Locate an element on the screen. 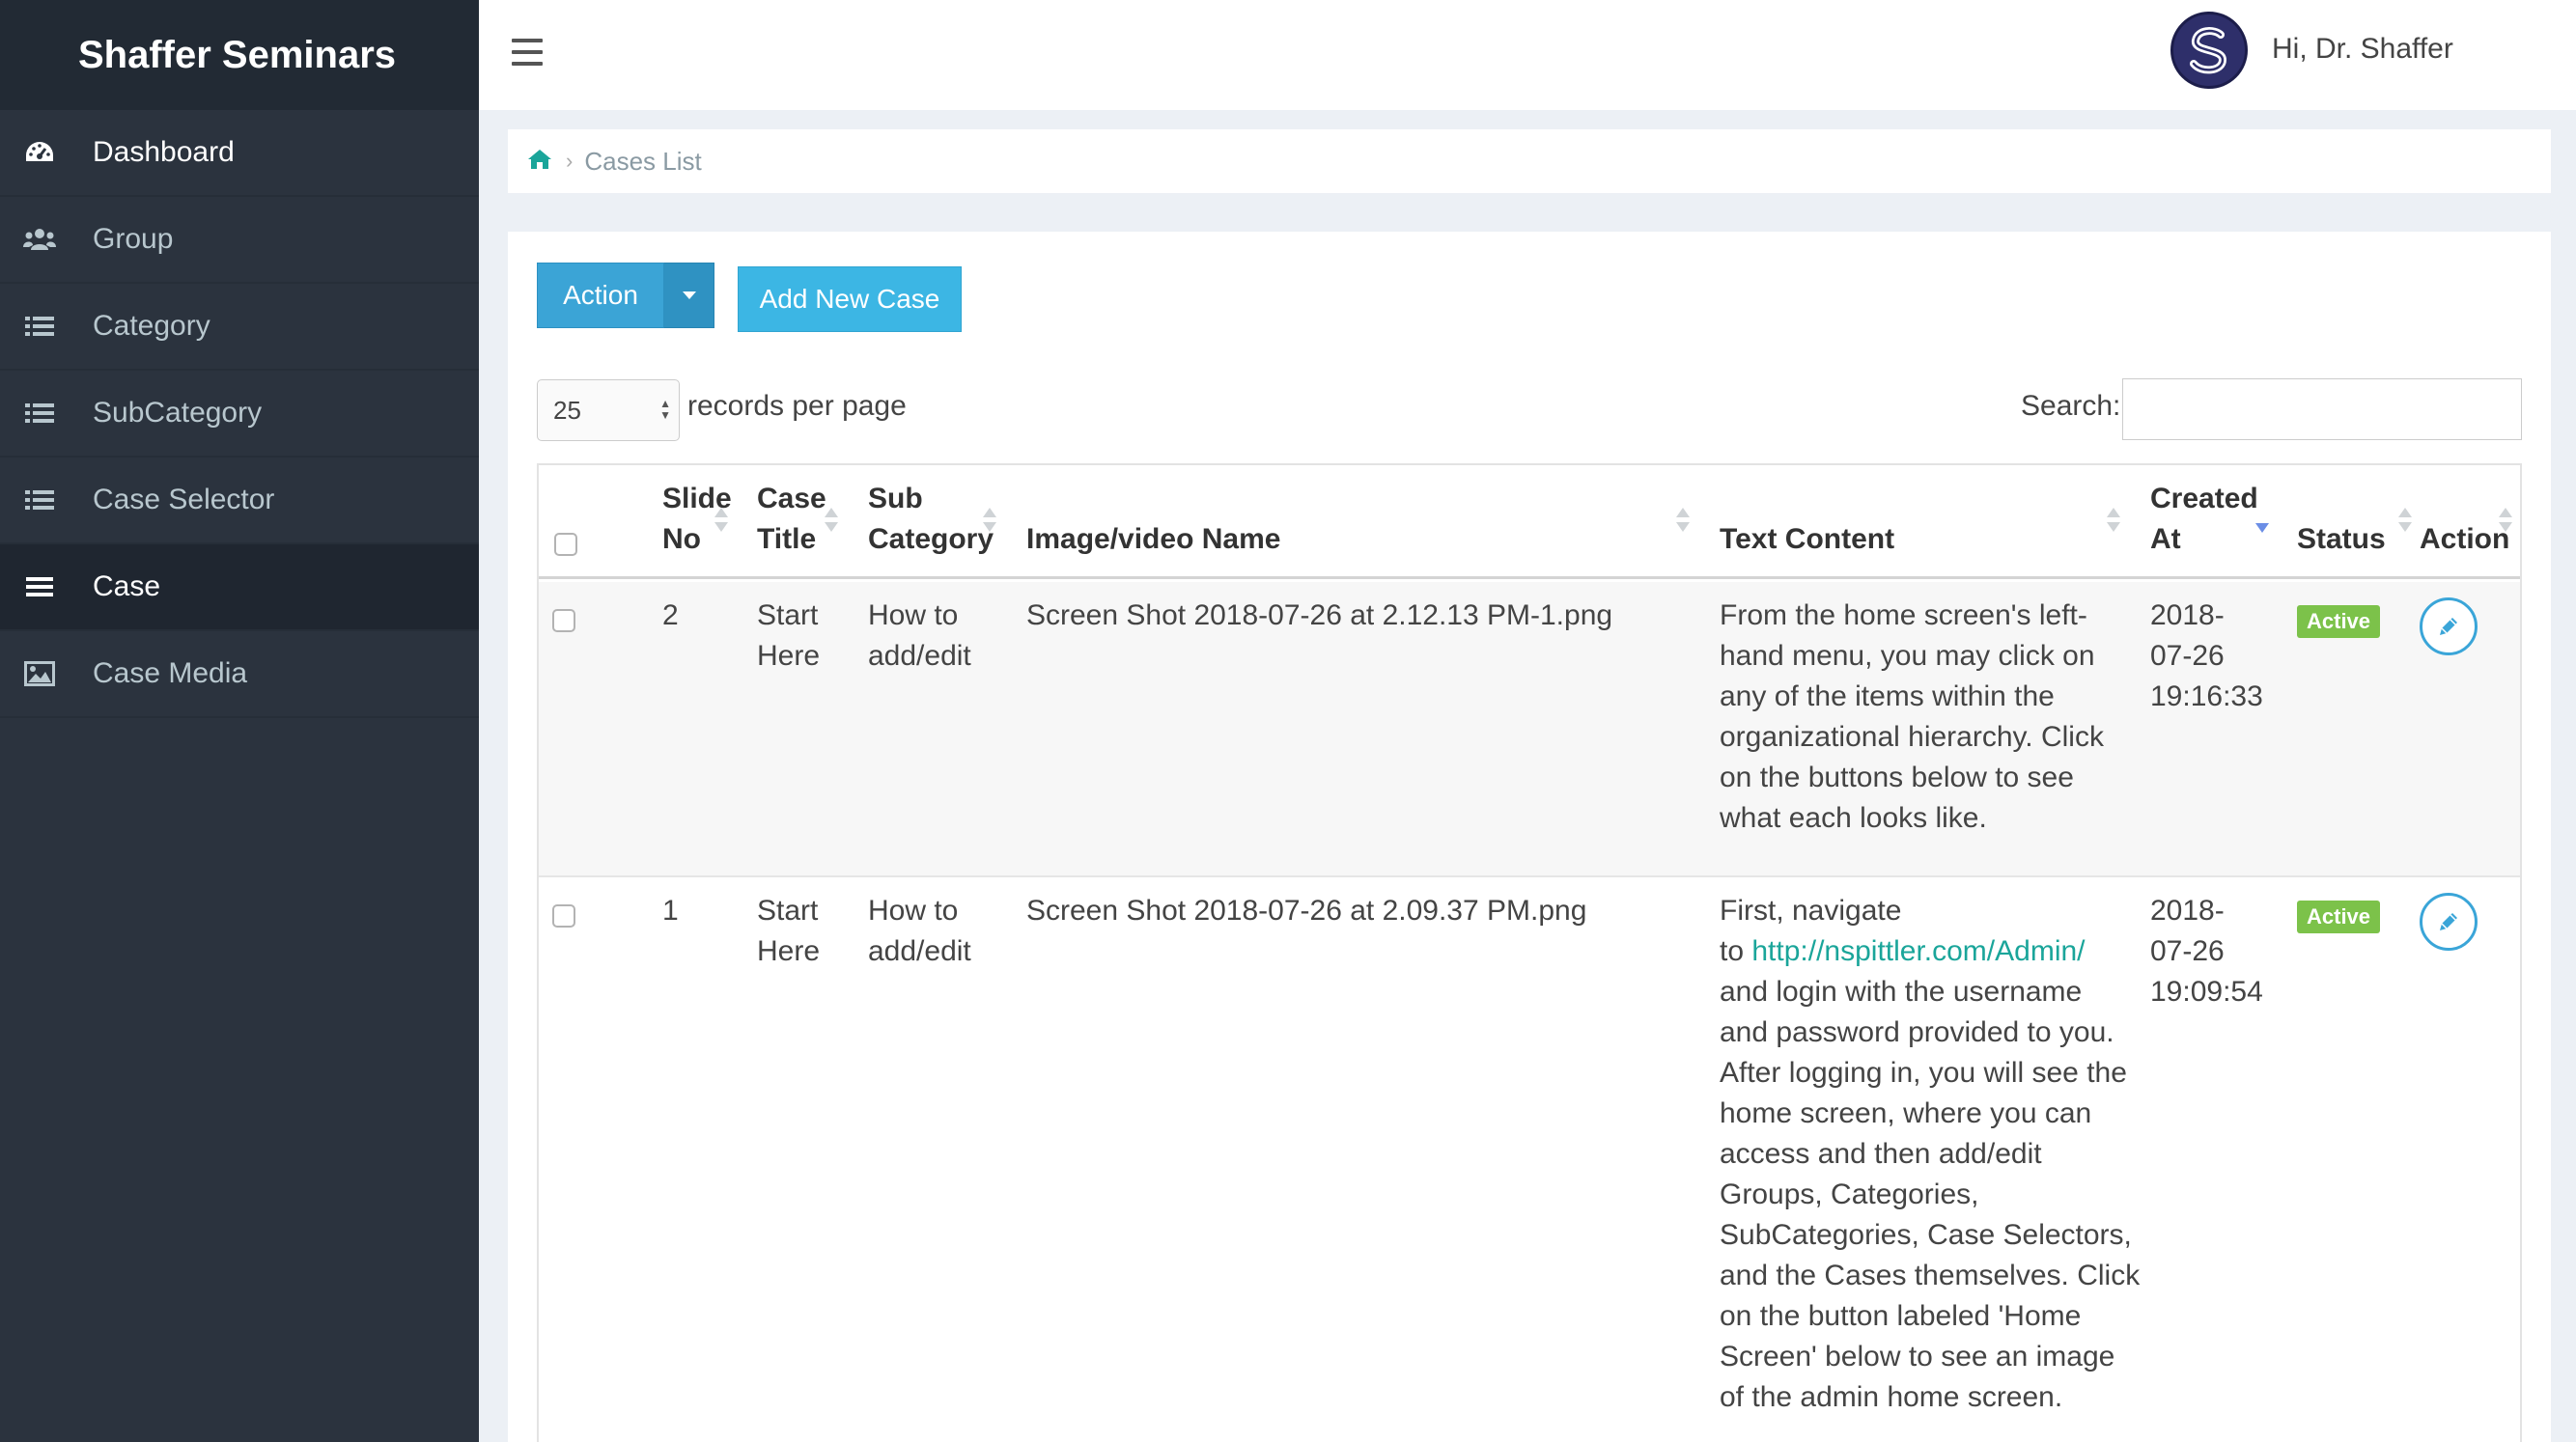 The width and height of the screenshot is (2576, 1442). sidebar-item-label: Dashboard is located at coordinates (164, 152).